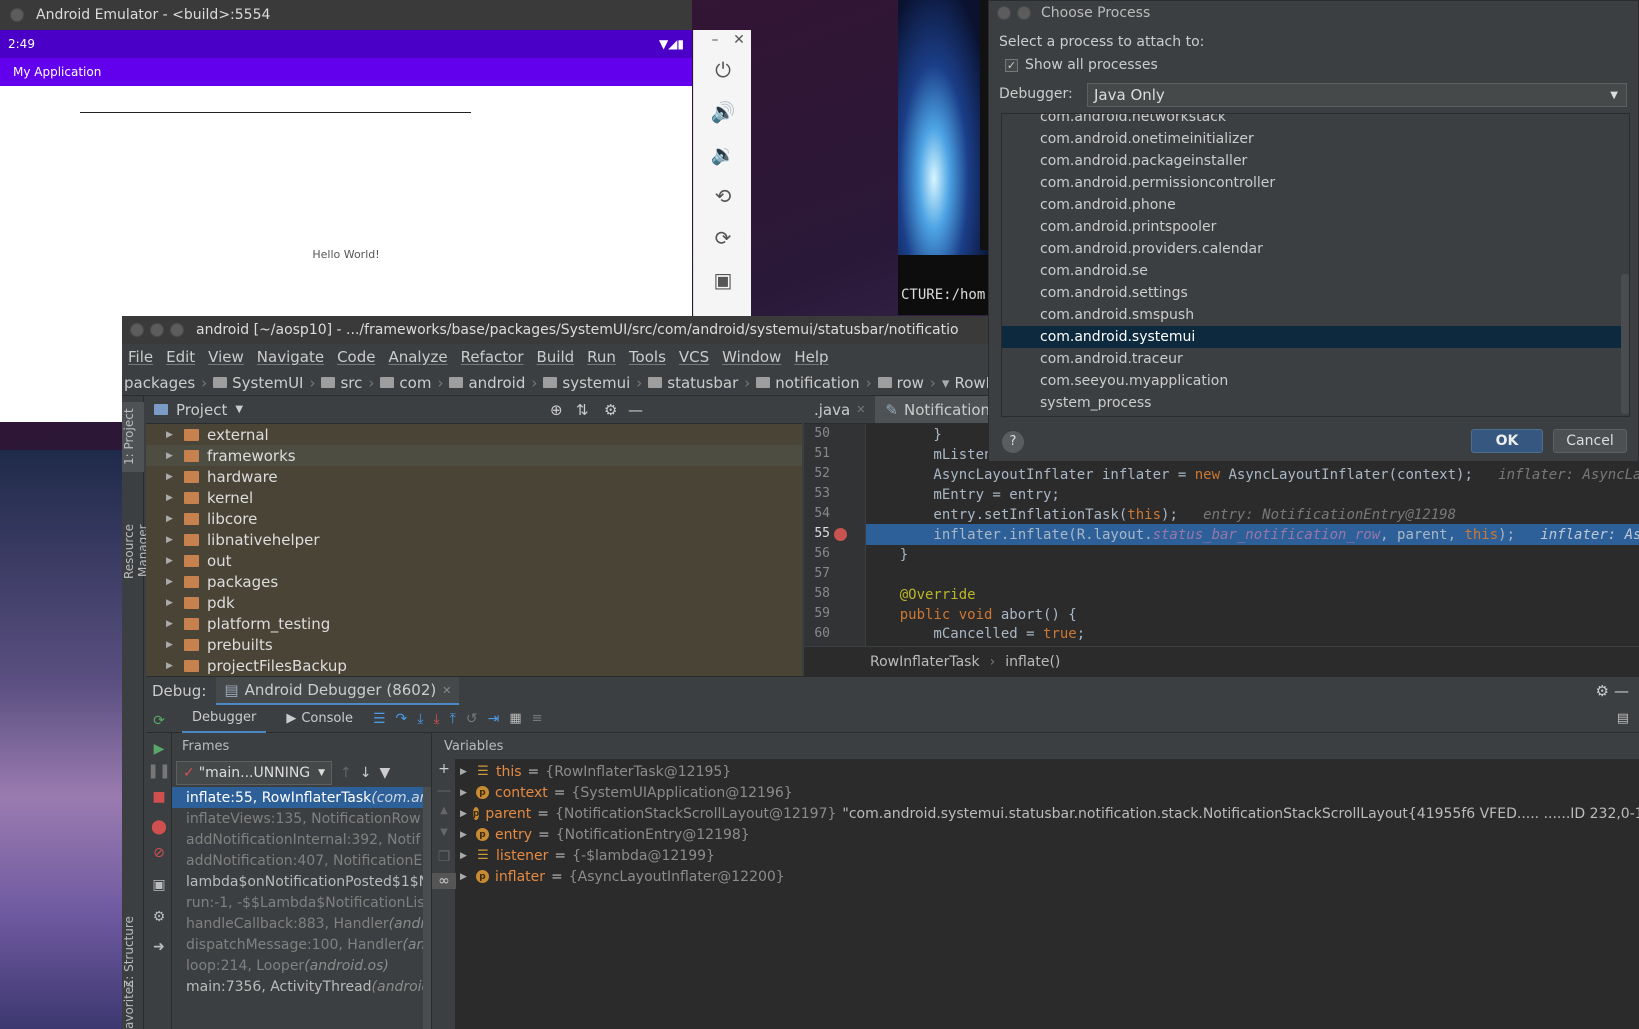 The width and height of the screenshot is (1639, 1029). I want to click on thread-selector: ✓ "main...UNNING ▼, so click(254, 773).